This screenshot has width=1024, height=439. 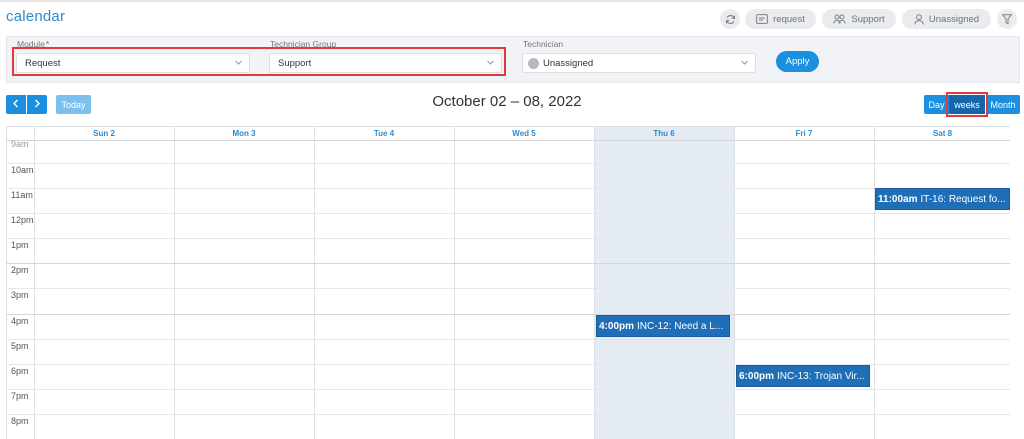 What do you see at coordinates (954, 19) in the screenshot?
I see `unassigned-filter-label: Unassigned` at bounding box center [954, 19].